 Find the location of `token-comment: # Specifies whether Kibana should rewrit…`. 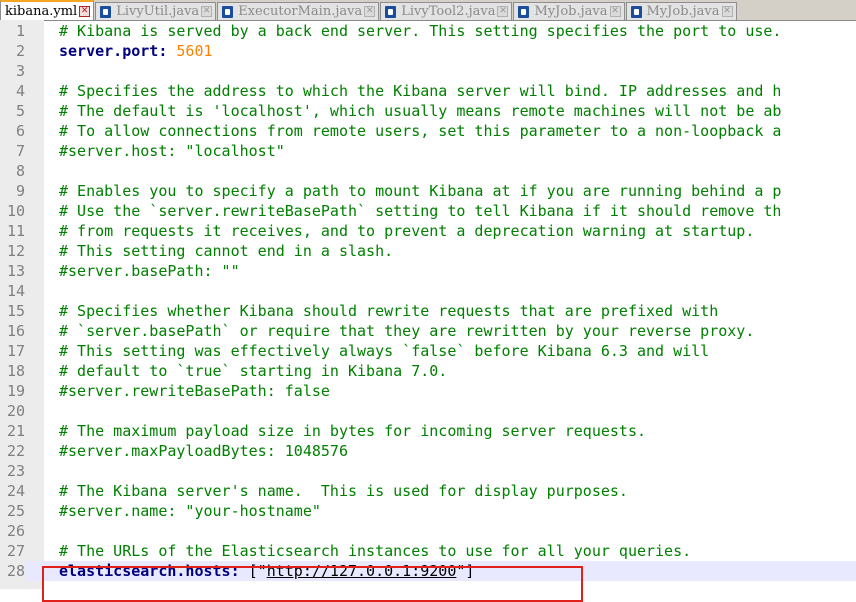

token-comment: # Specifies whether Kibana should rewrit… is located at coordinates (389, 311).